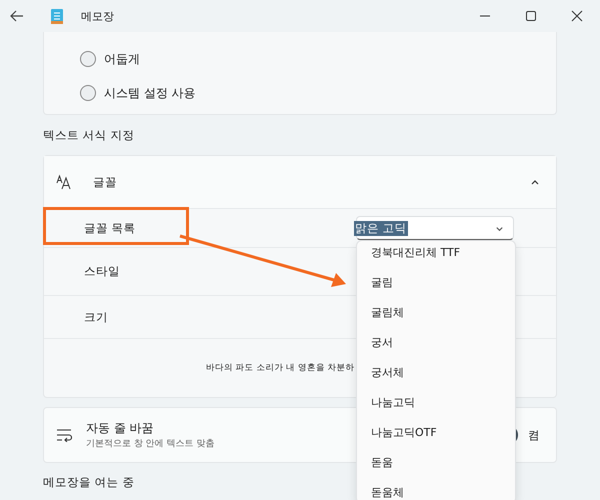 The height and width of the screenshot is (500, 600). I want to click on setting-description: 기본적으로 창 안에 텍스트 맞춤, so click(150, 444).